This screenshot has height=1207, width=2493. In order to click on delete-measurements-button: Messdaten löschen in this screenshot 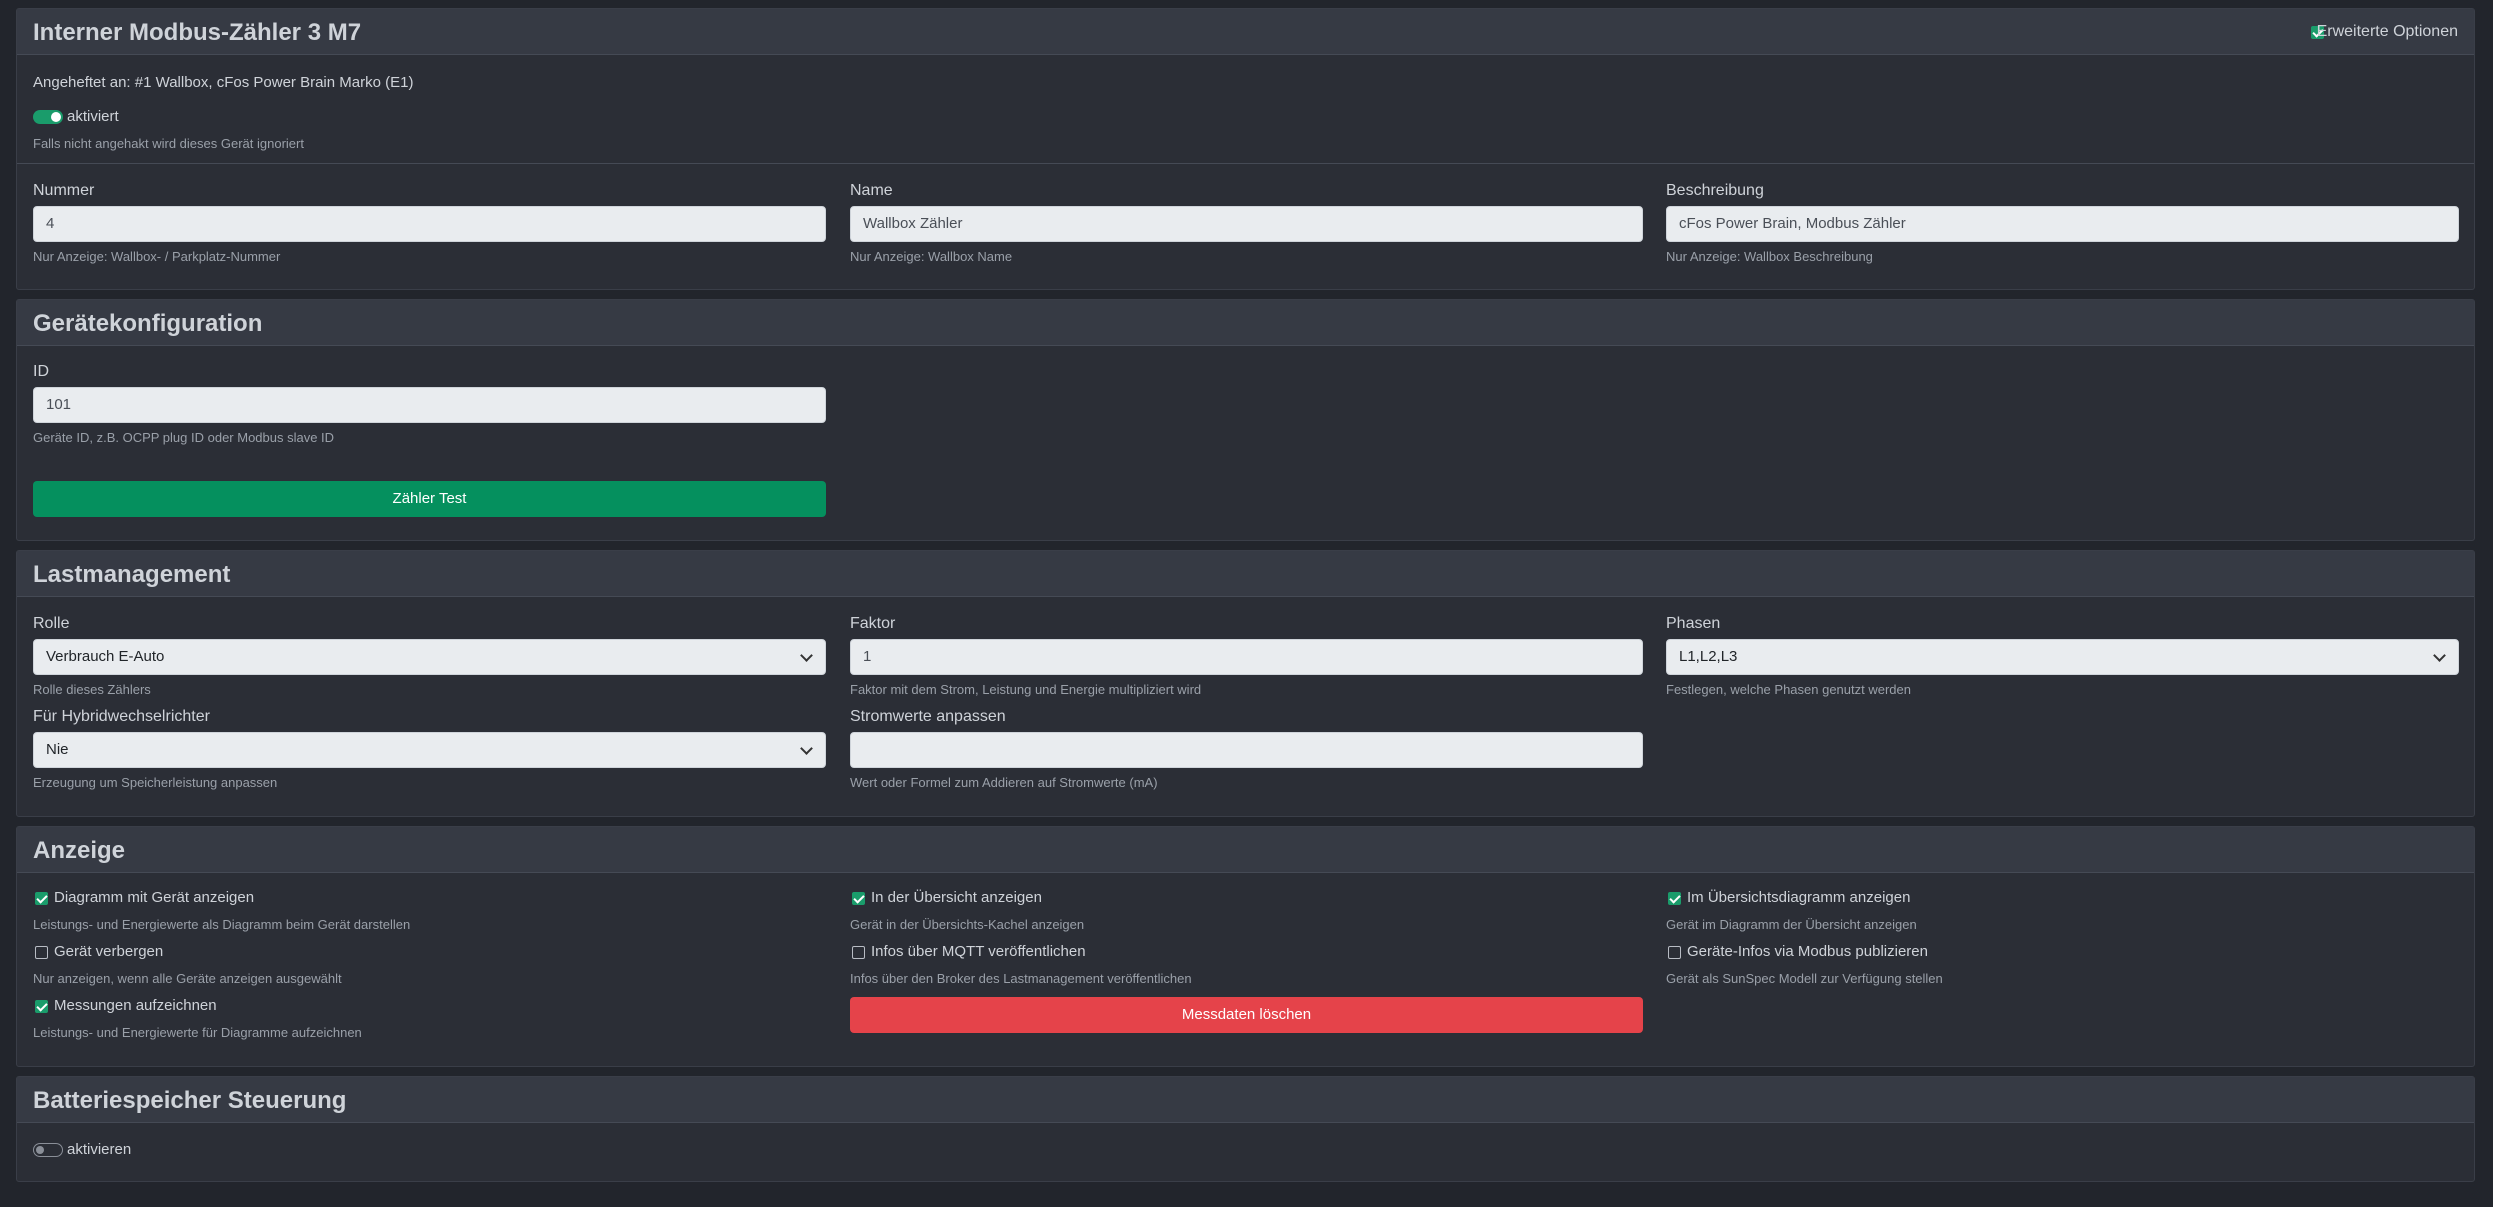, I will do `click(1246, 1015)`.